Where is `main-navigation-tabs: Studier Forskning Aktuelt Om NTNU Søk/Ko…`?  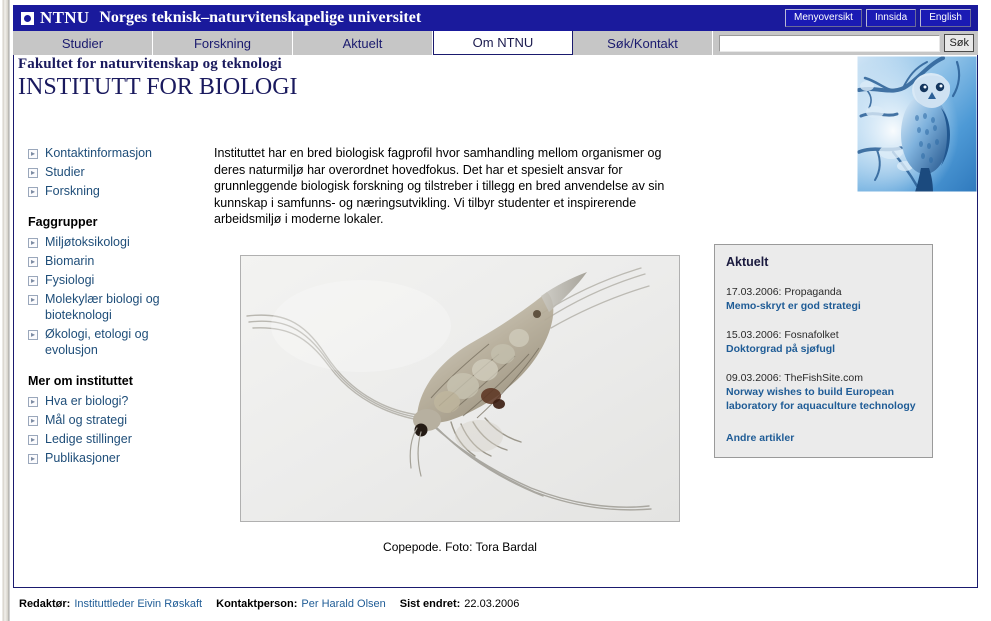
main-navigation-tabs: Studier Forskning Aktuelt Om NTNU Søk/Ko… is located at coordinates (495, 43).